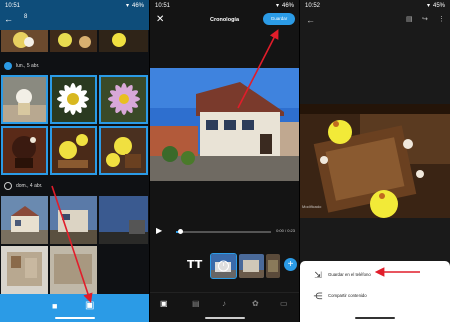 This screenshot has height=322, width=450. What do you see at coordinates (89, 305) in the screenshot?
I see `movie-create-icon: ▣` at bounding box center [89, 305].